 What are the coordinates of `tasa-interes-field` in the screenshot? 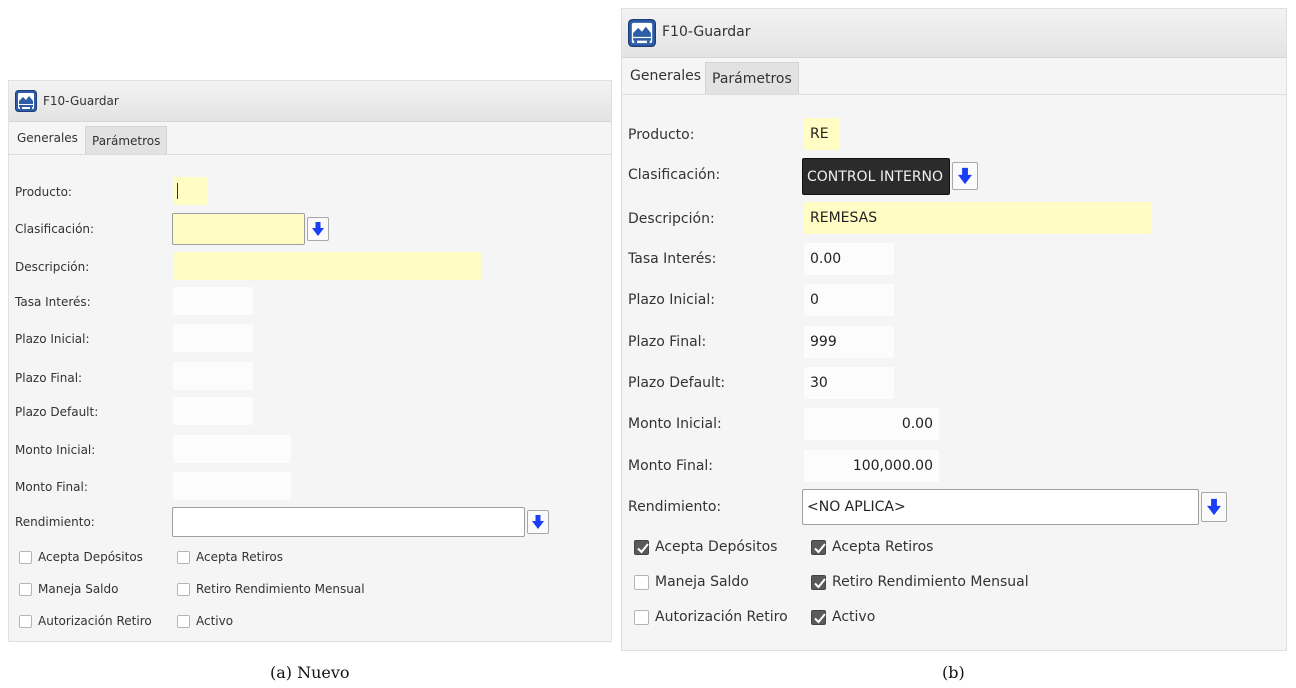 It's located at (213, 301).